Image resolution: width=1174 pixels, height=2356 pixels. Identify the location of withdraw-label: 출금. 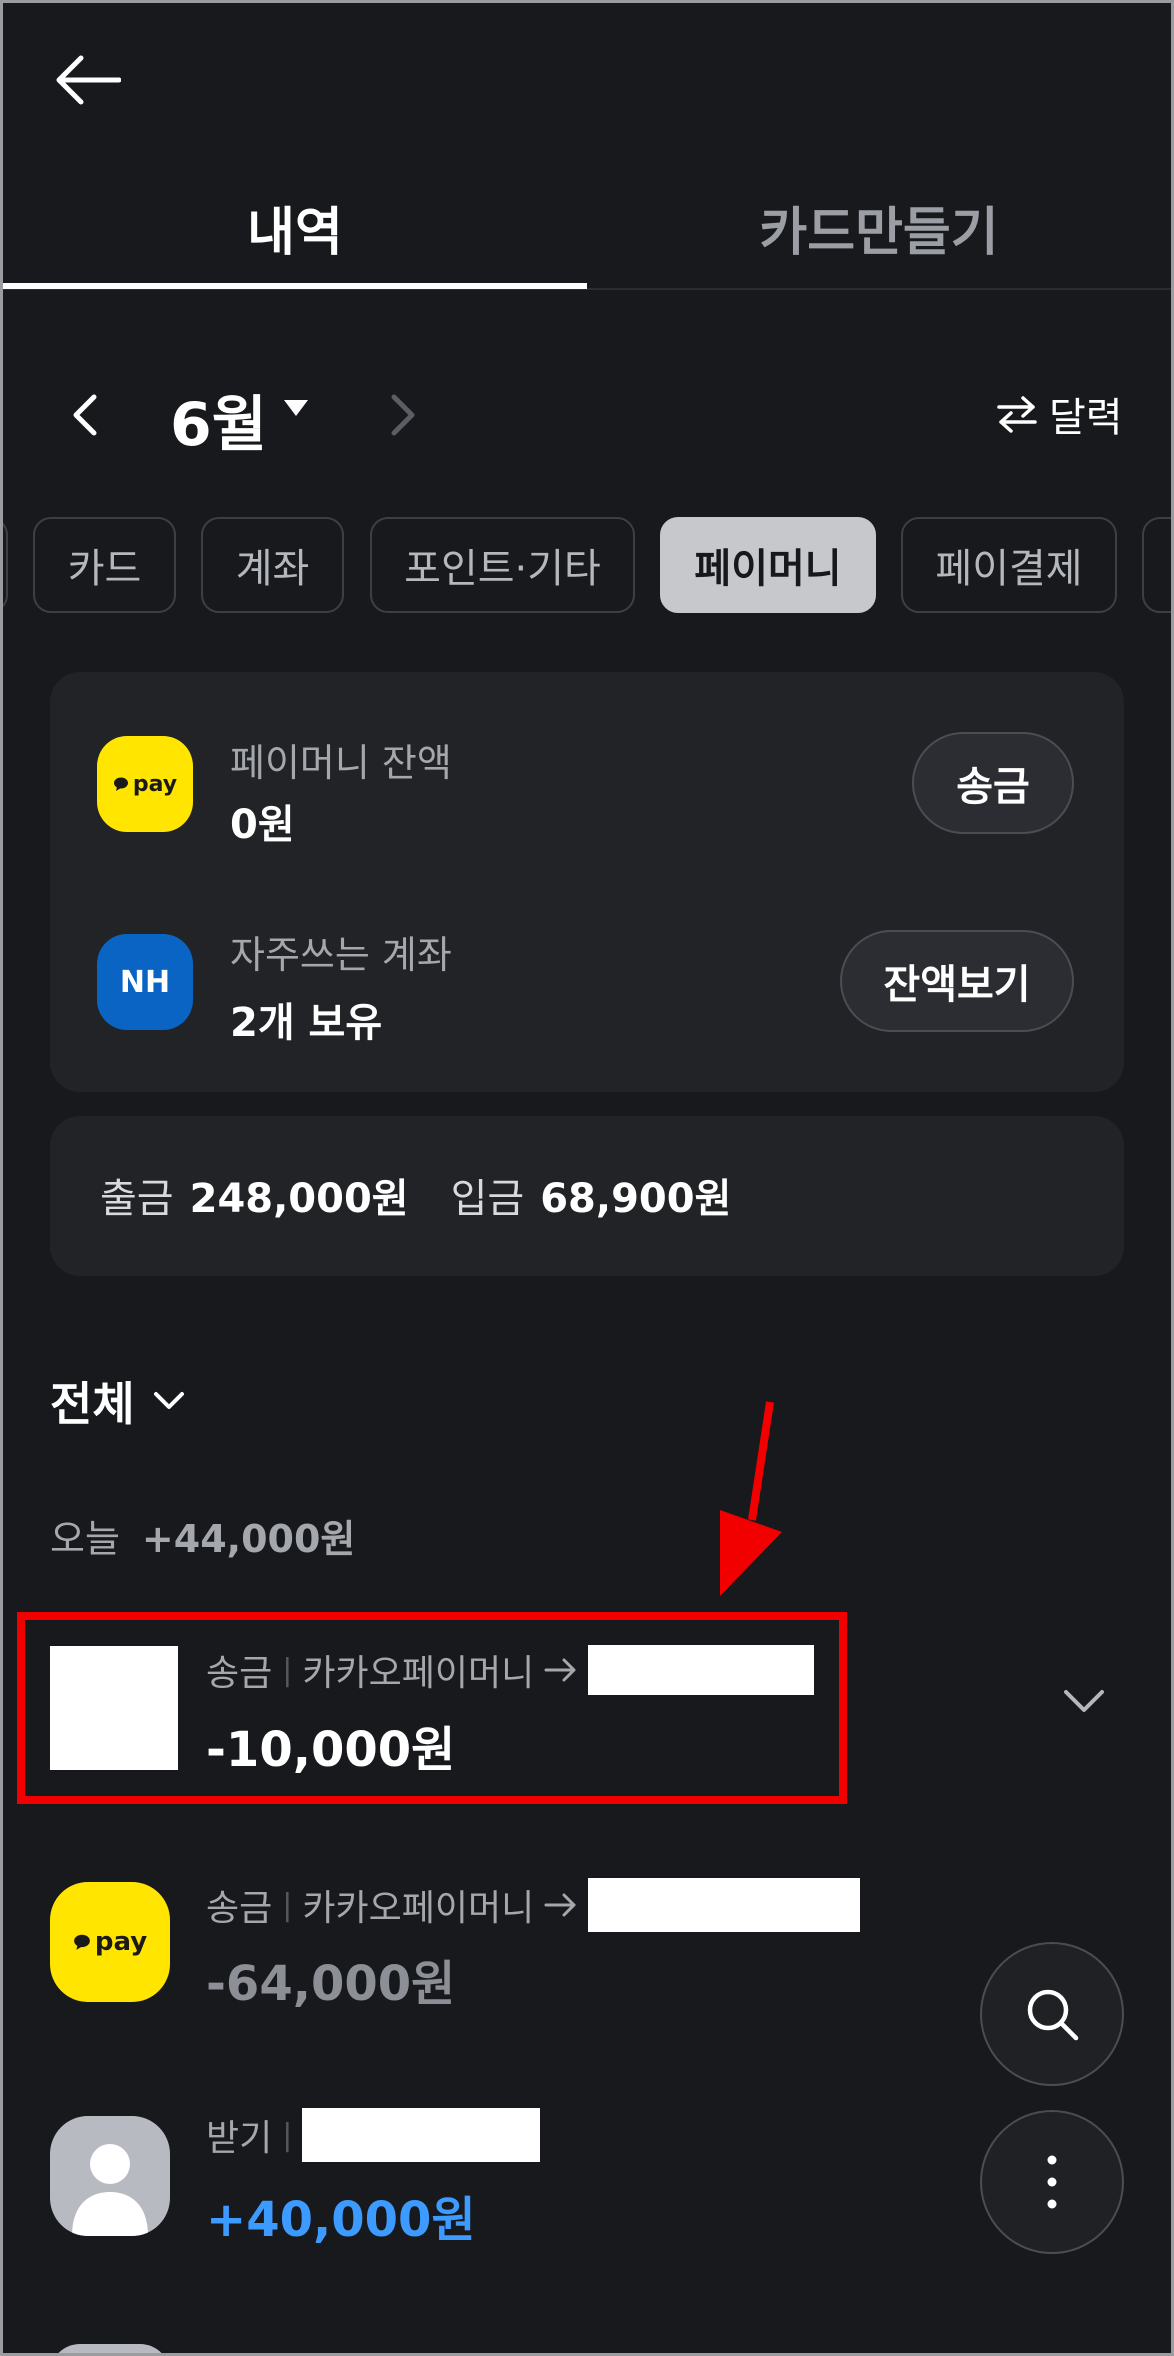
(137, 1199).